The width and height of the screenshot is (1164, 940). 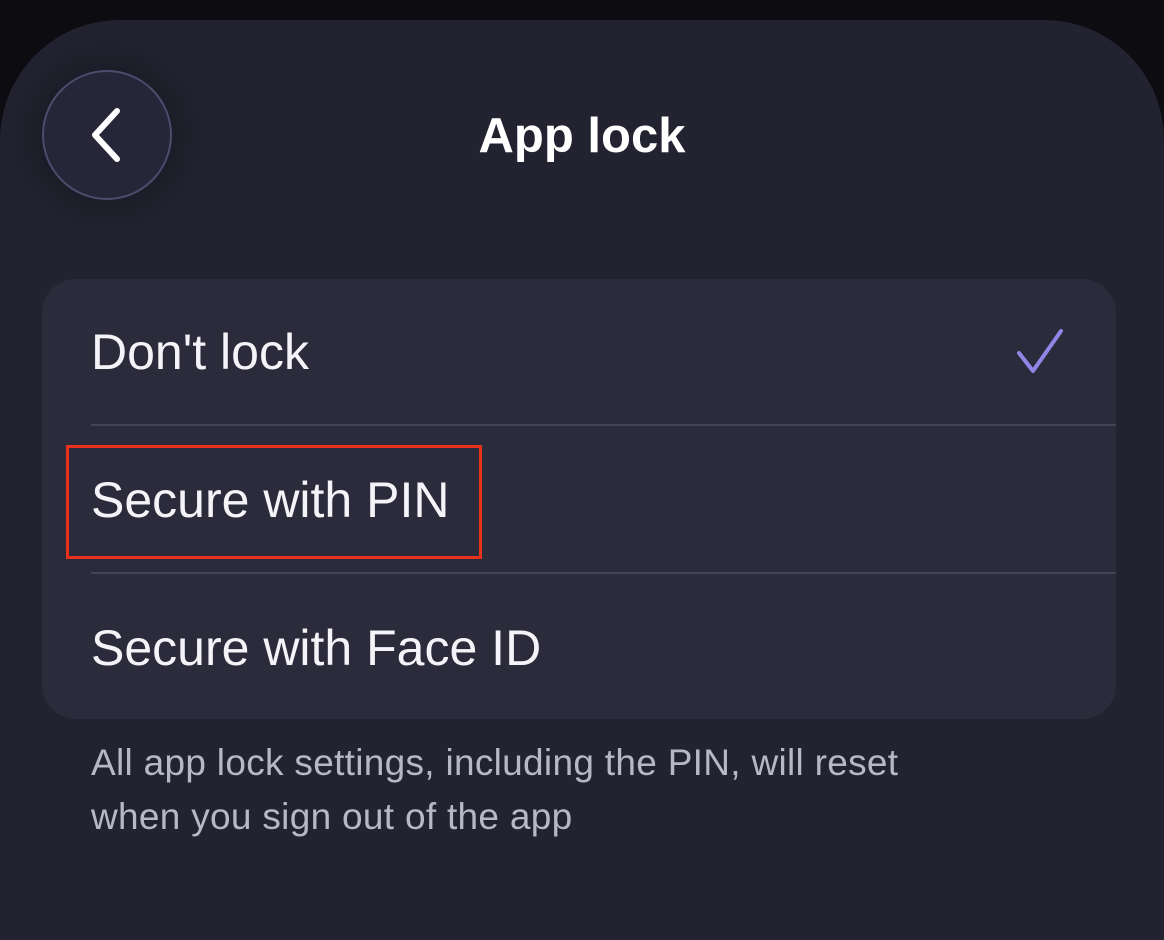 I want to click on option-label: Secure with PIN, so click(x=270, y=500).